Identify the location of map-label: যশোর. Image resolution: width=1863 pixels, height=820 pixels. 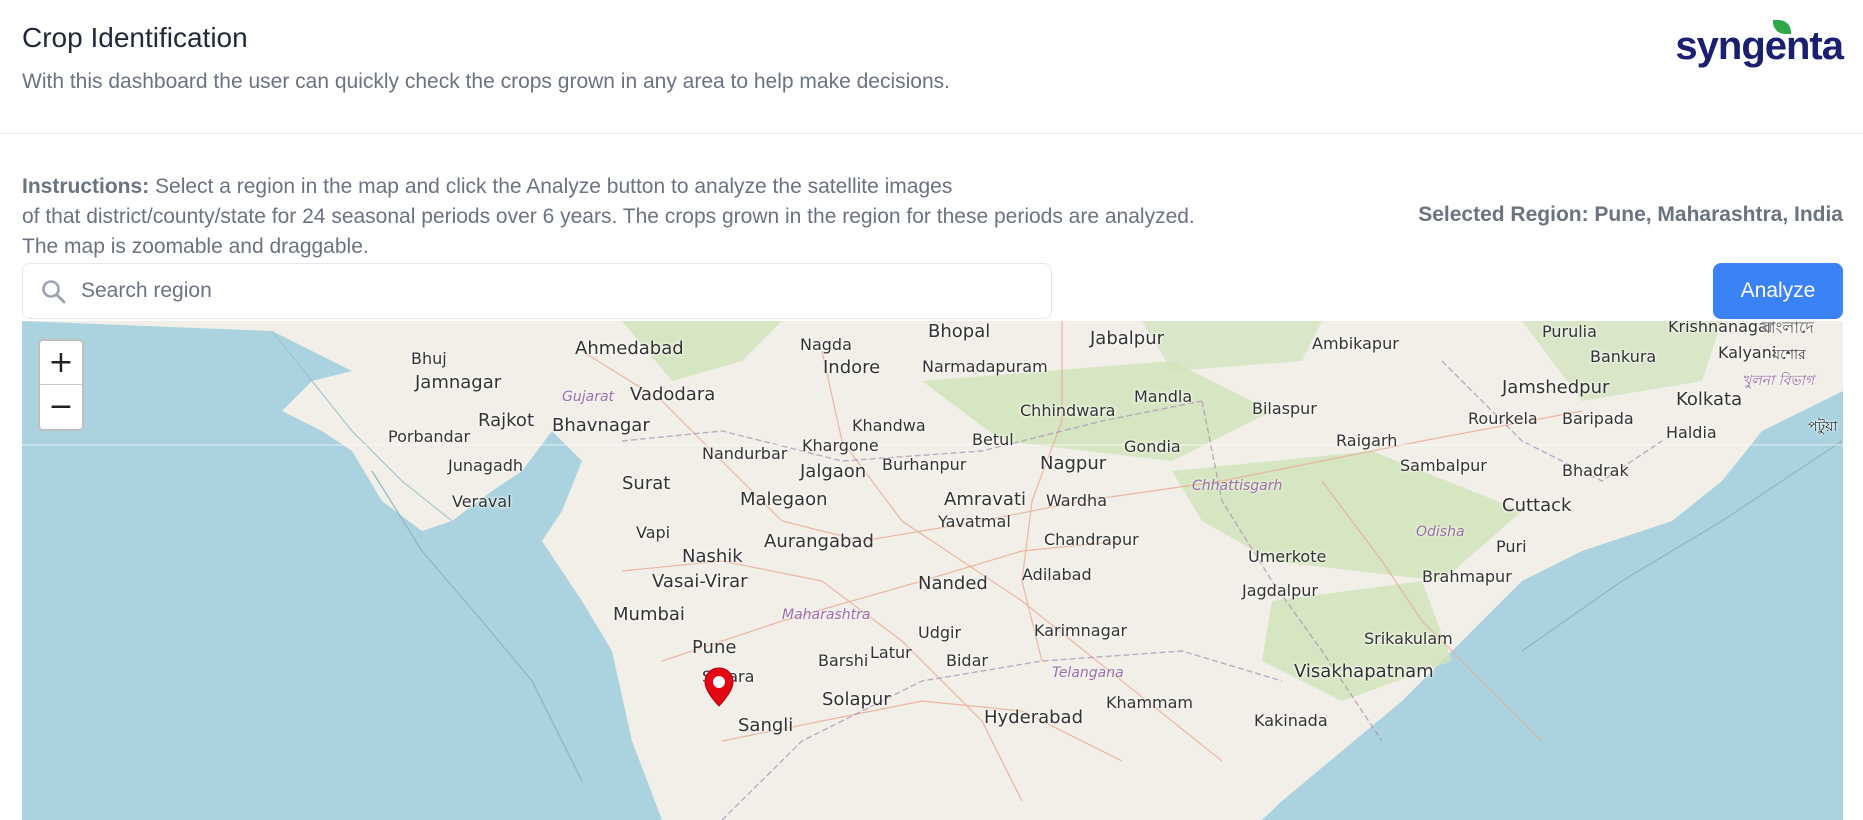
(1789, 355).